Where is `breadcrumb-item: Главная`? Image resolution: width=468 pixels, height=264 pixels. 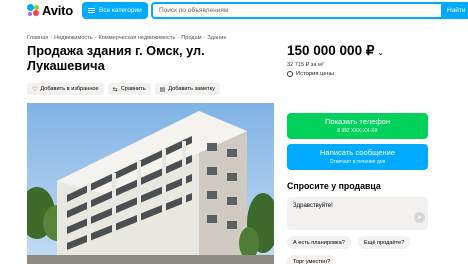 breadcrumb-item: Главная is located at coordinates (37, 38).